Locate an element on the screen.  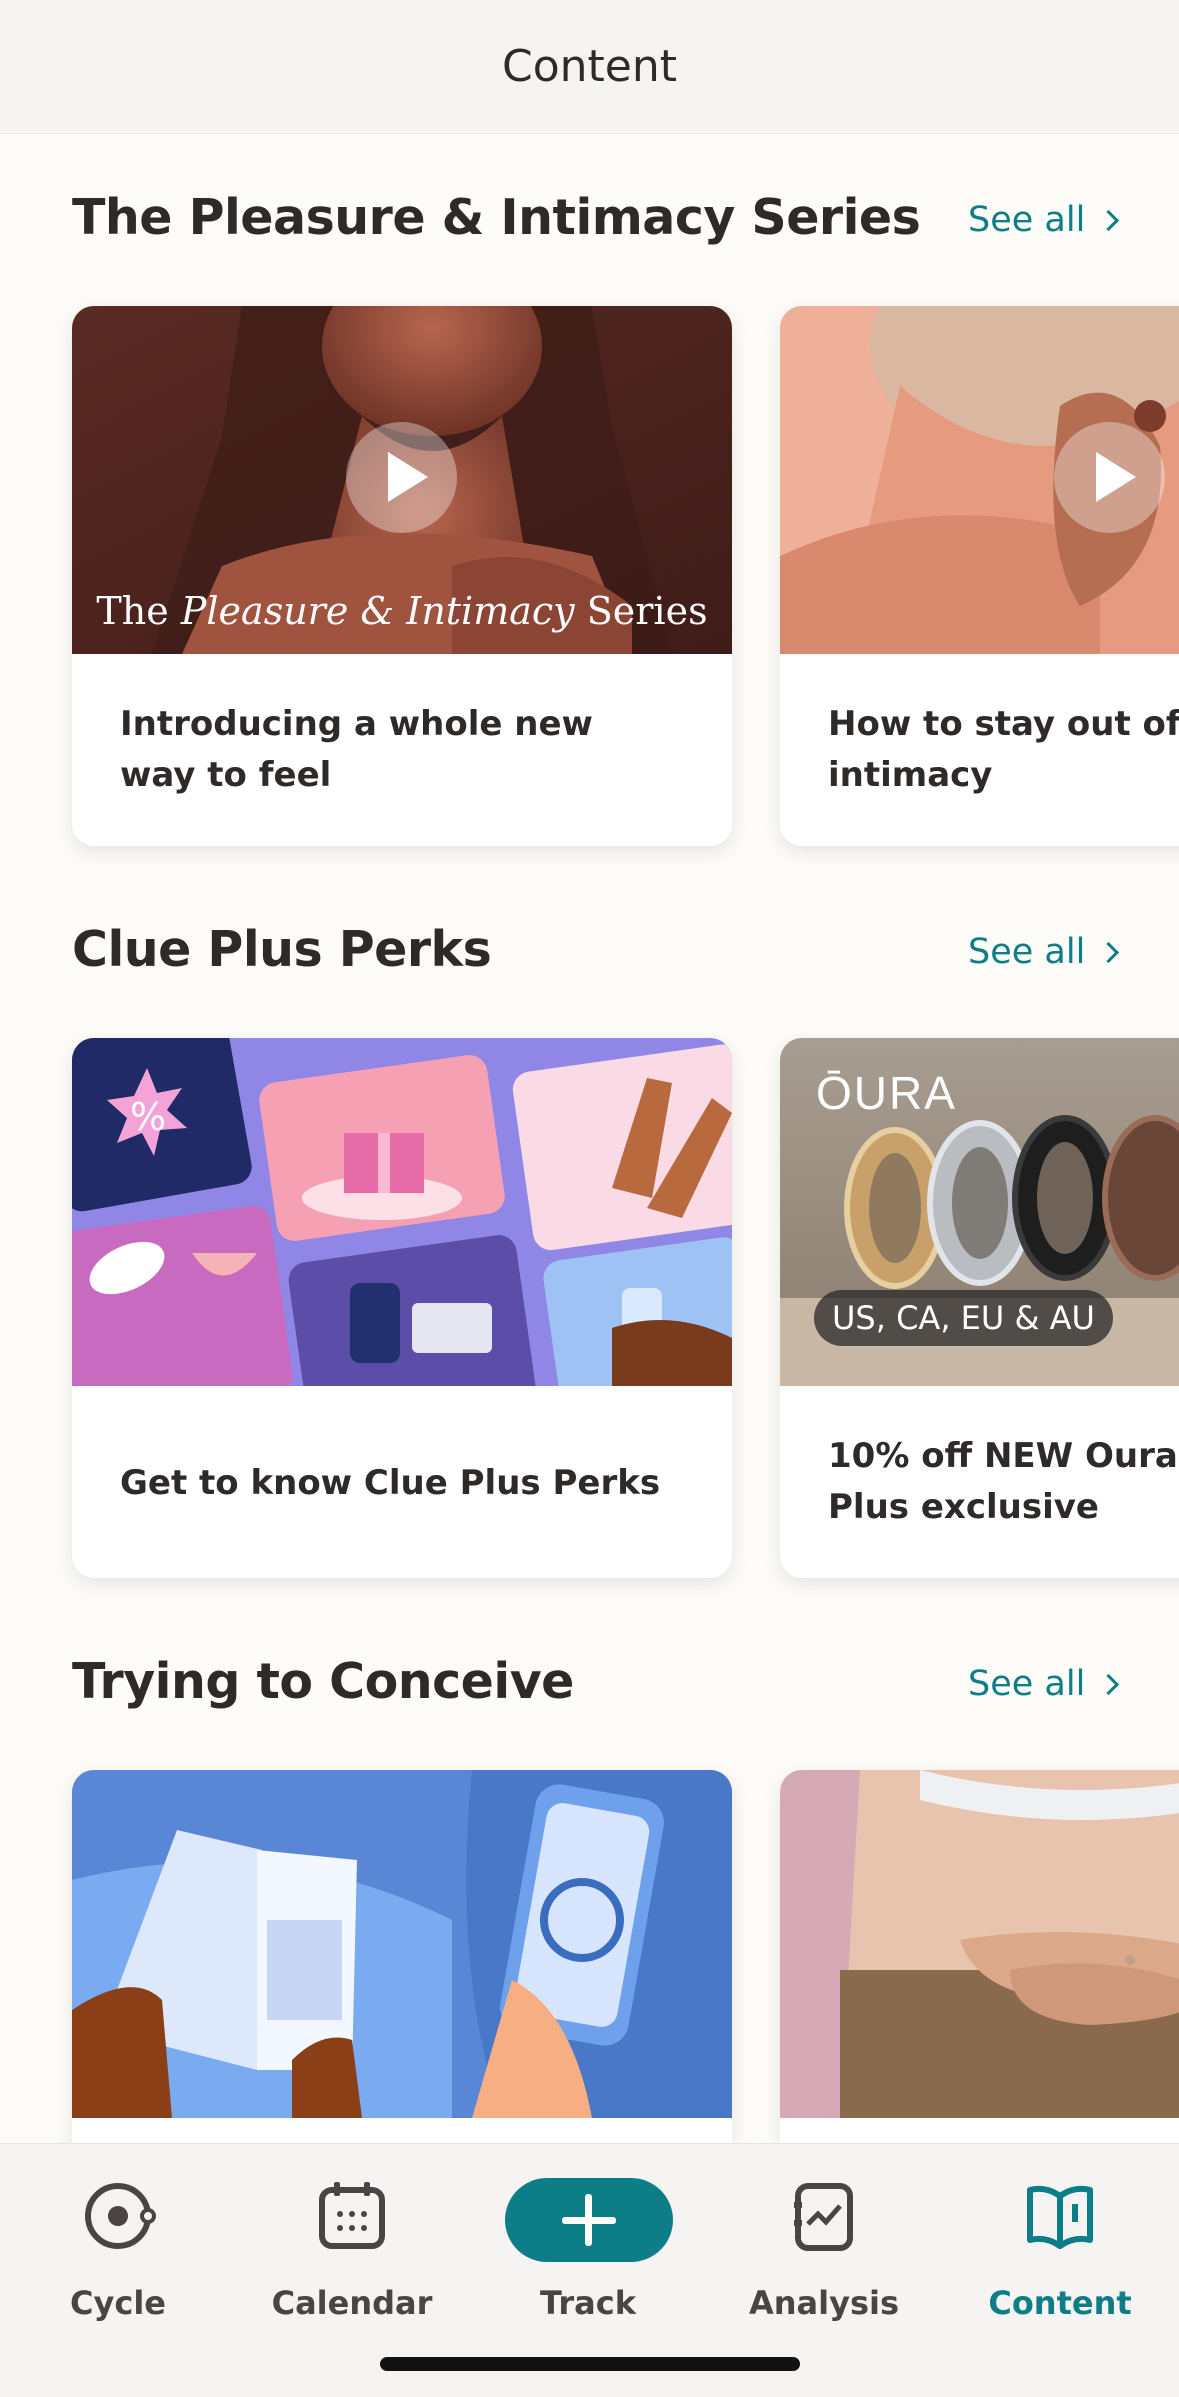
content-card: How to stay out of yo during intimacy is located at coordinates (979, 576).